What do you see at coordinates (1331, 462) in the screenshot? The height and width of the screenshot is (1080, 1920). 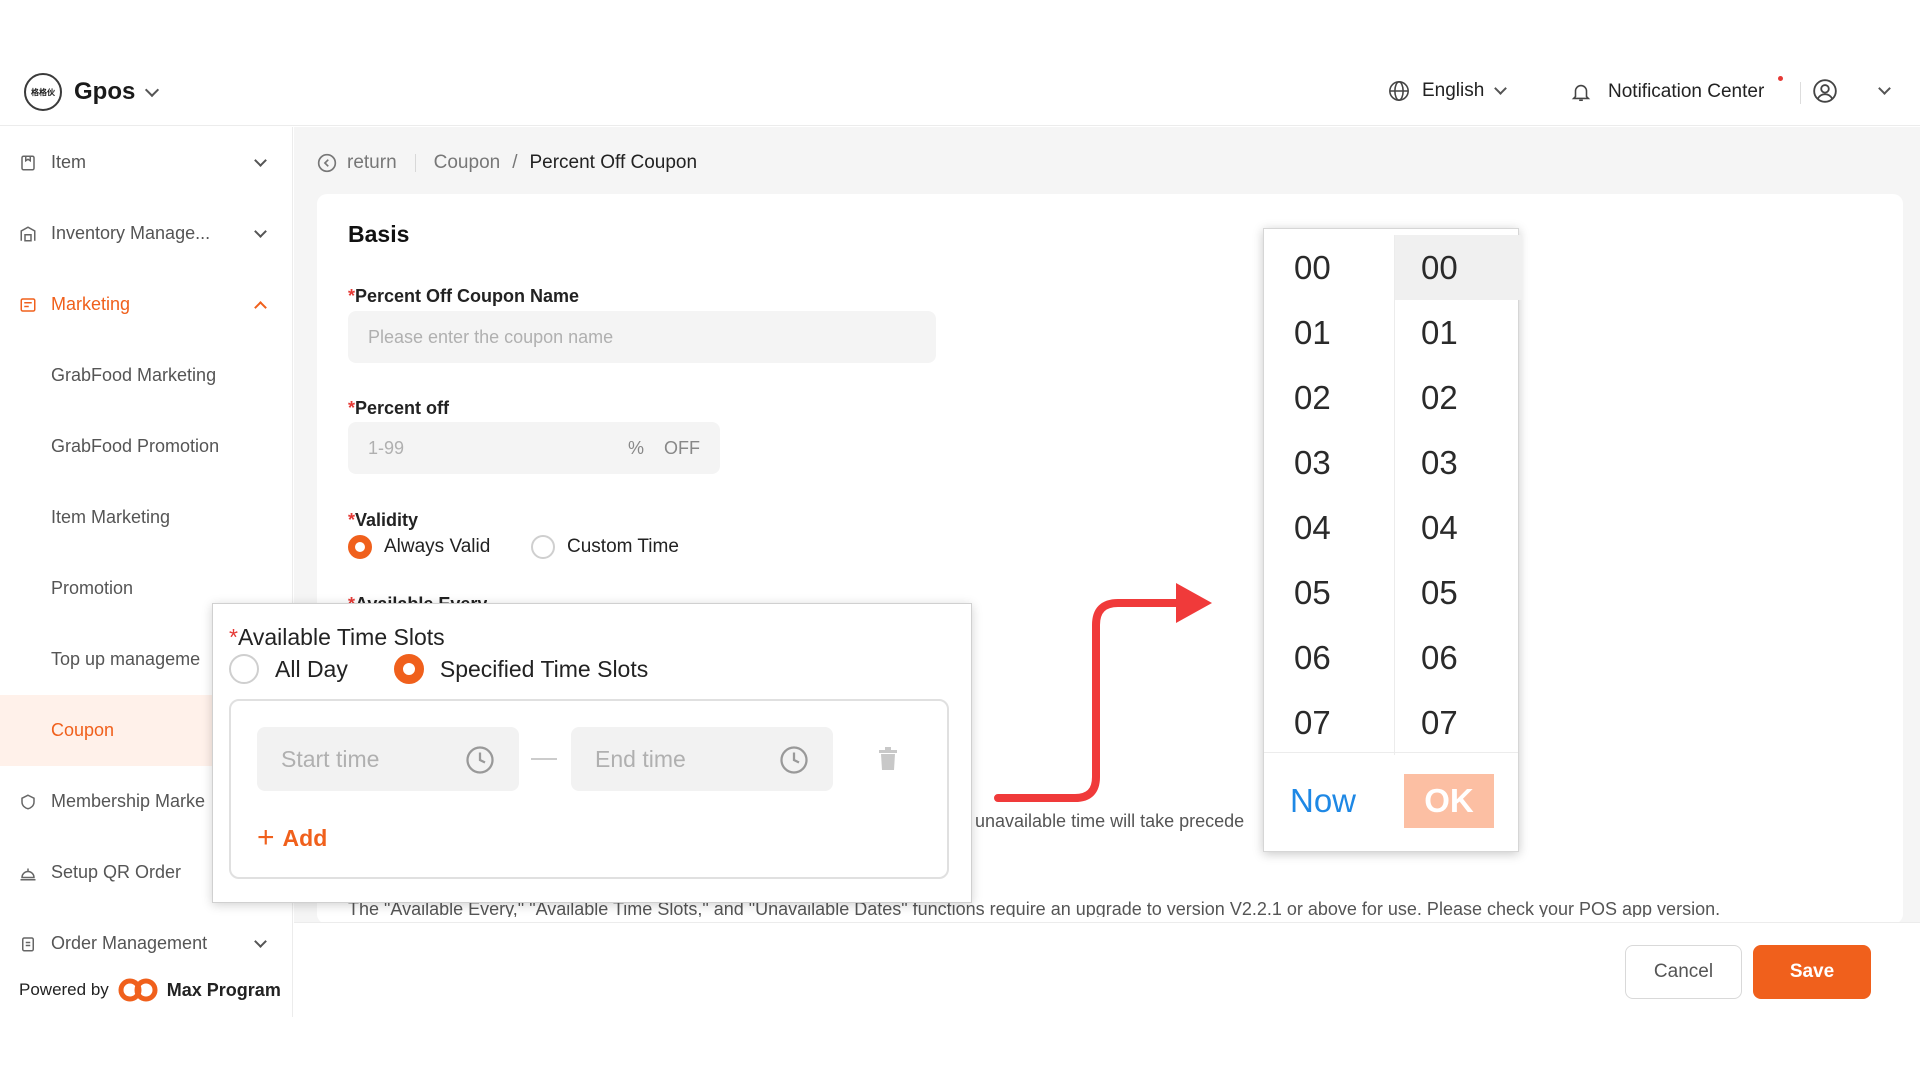 I see `hour-option: 03` at bounding box center [1331, 462].